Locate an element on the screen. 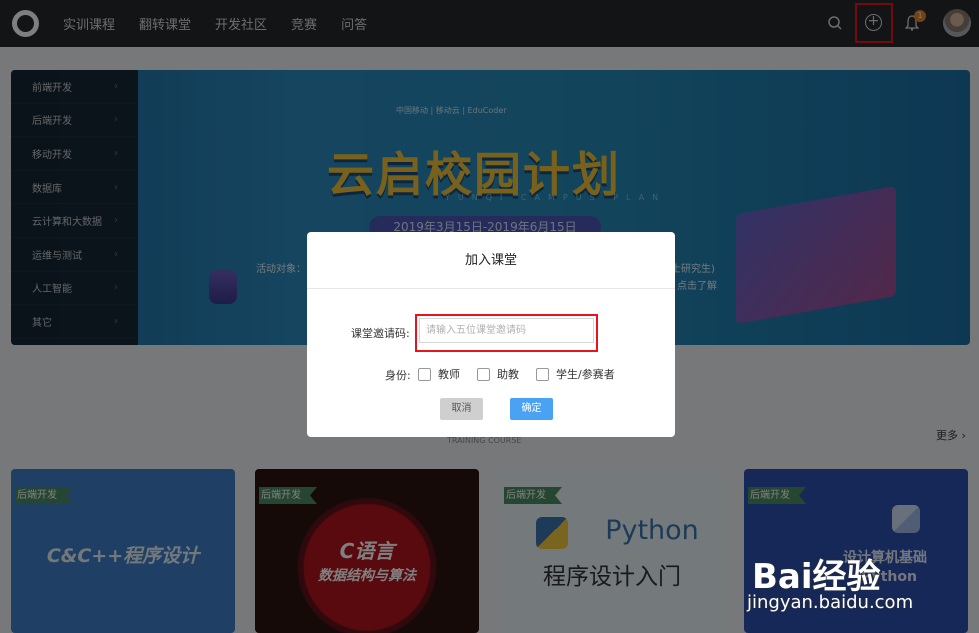 This screenshot has height=633, width=979. cancel-button: 取消 is located at coordinates (461, 409).